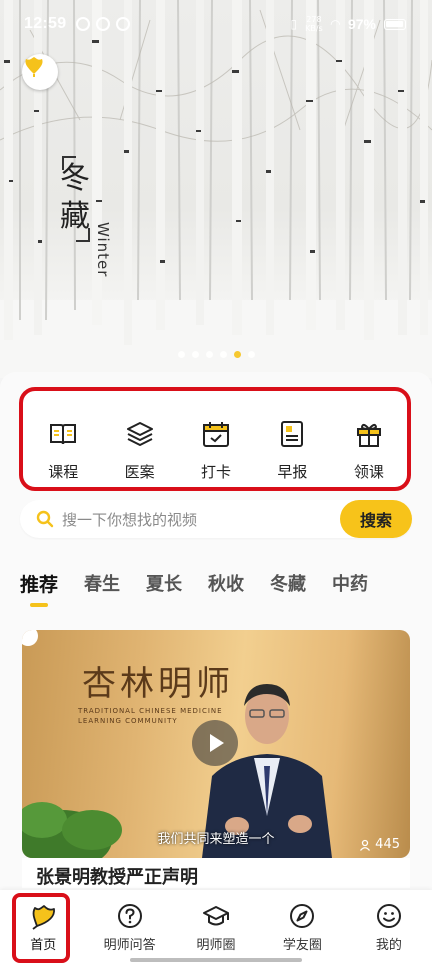 Image resolution: width=432 pixels, height=964 pixels. Describe the element at coordinates (288, 583) in the screenshot. I see `tab-winter: 冬藏` at that location.